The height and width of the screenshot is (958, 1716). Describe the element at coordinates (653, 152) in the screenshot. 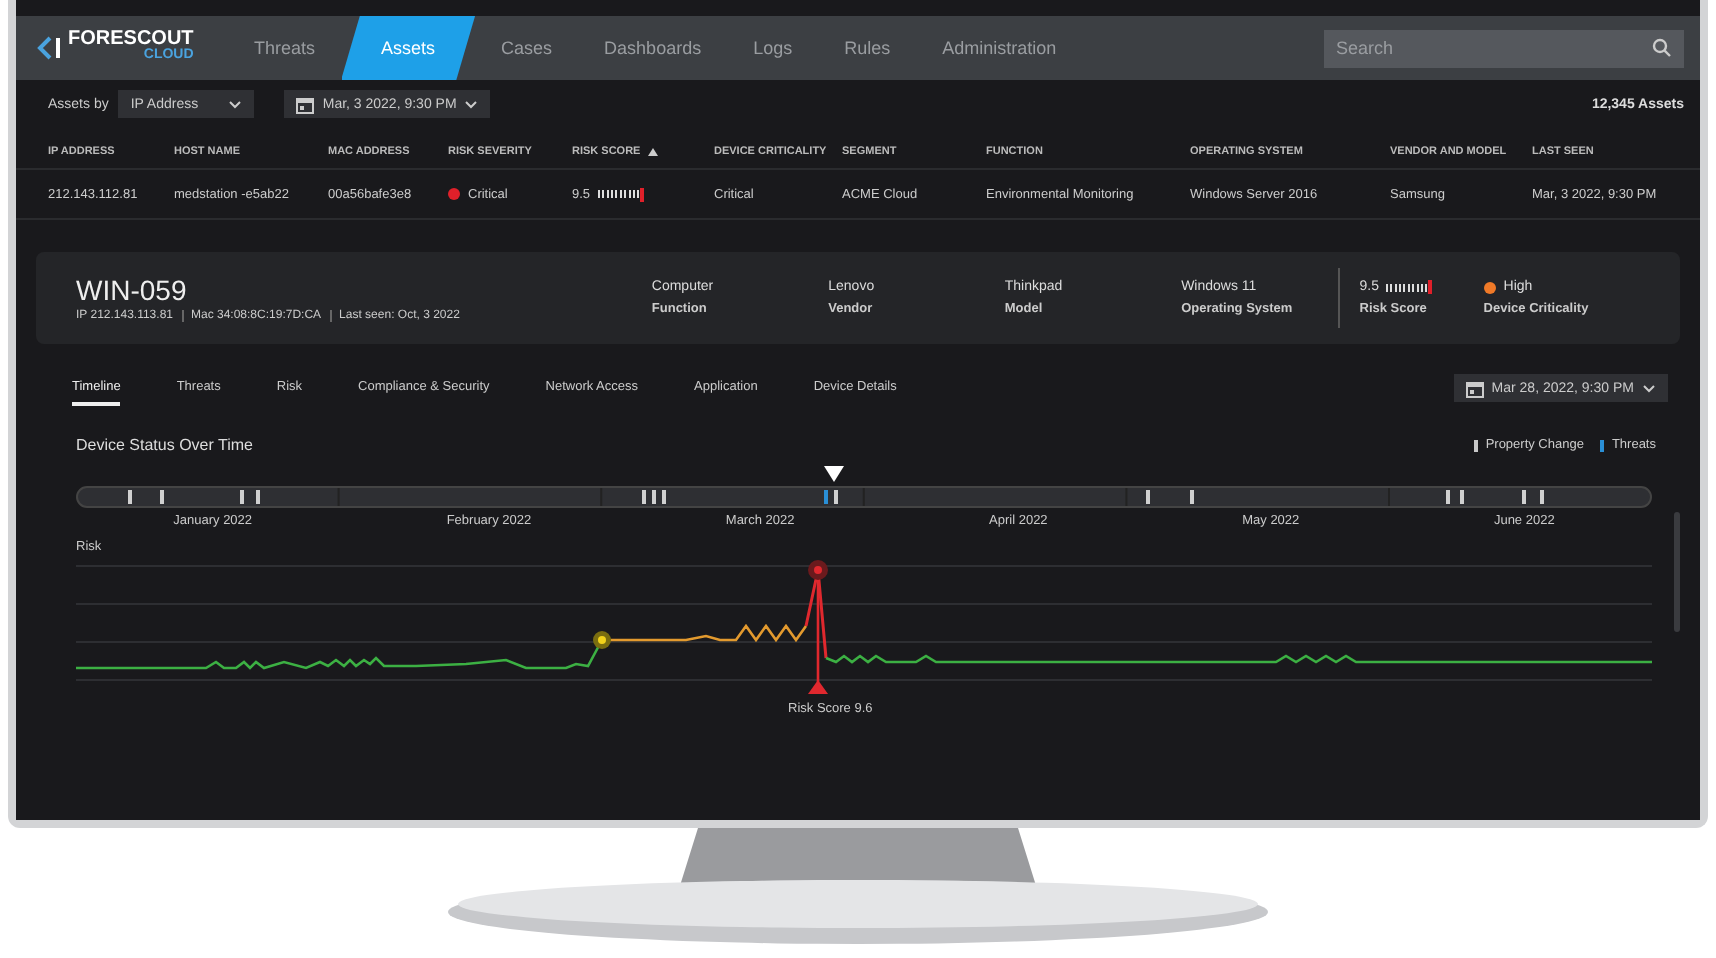

I see `sort-icon` at that location.